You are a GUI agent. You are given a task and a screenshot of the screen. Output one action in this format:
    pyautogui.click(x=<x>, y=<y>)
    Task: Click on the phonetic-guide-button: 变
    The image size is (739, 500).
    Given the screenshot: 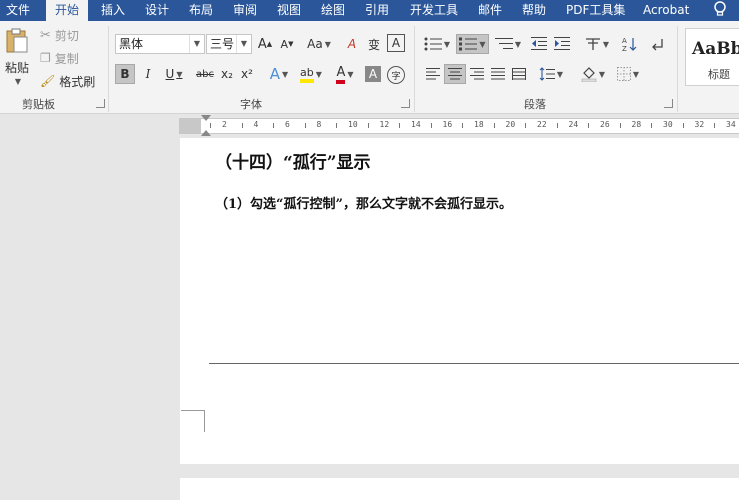 What is the action you would take?
    pyautogui.click(x=374, y=44)
    